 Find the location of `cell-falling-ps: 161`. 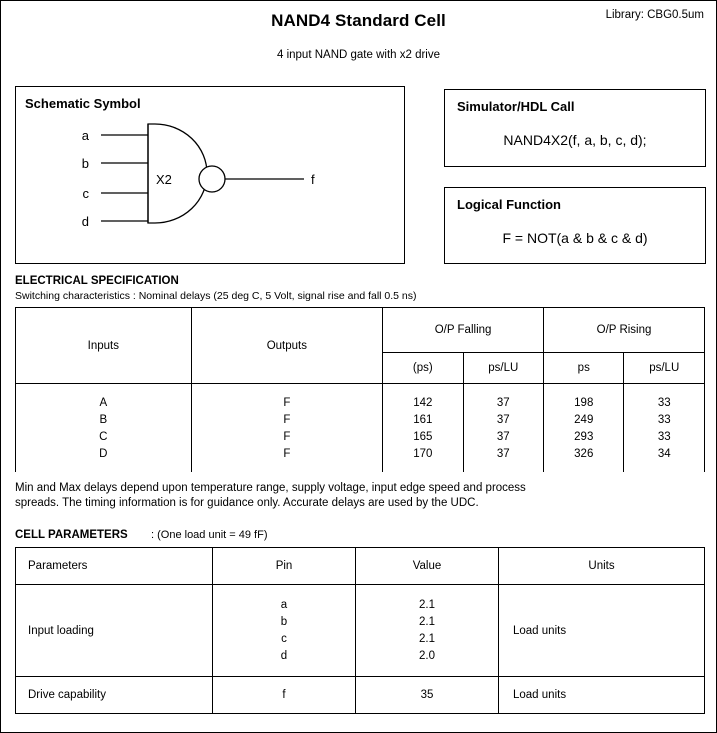

cell-falling-ps: 161 is located at coordinates (423, 419).